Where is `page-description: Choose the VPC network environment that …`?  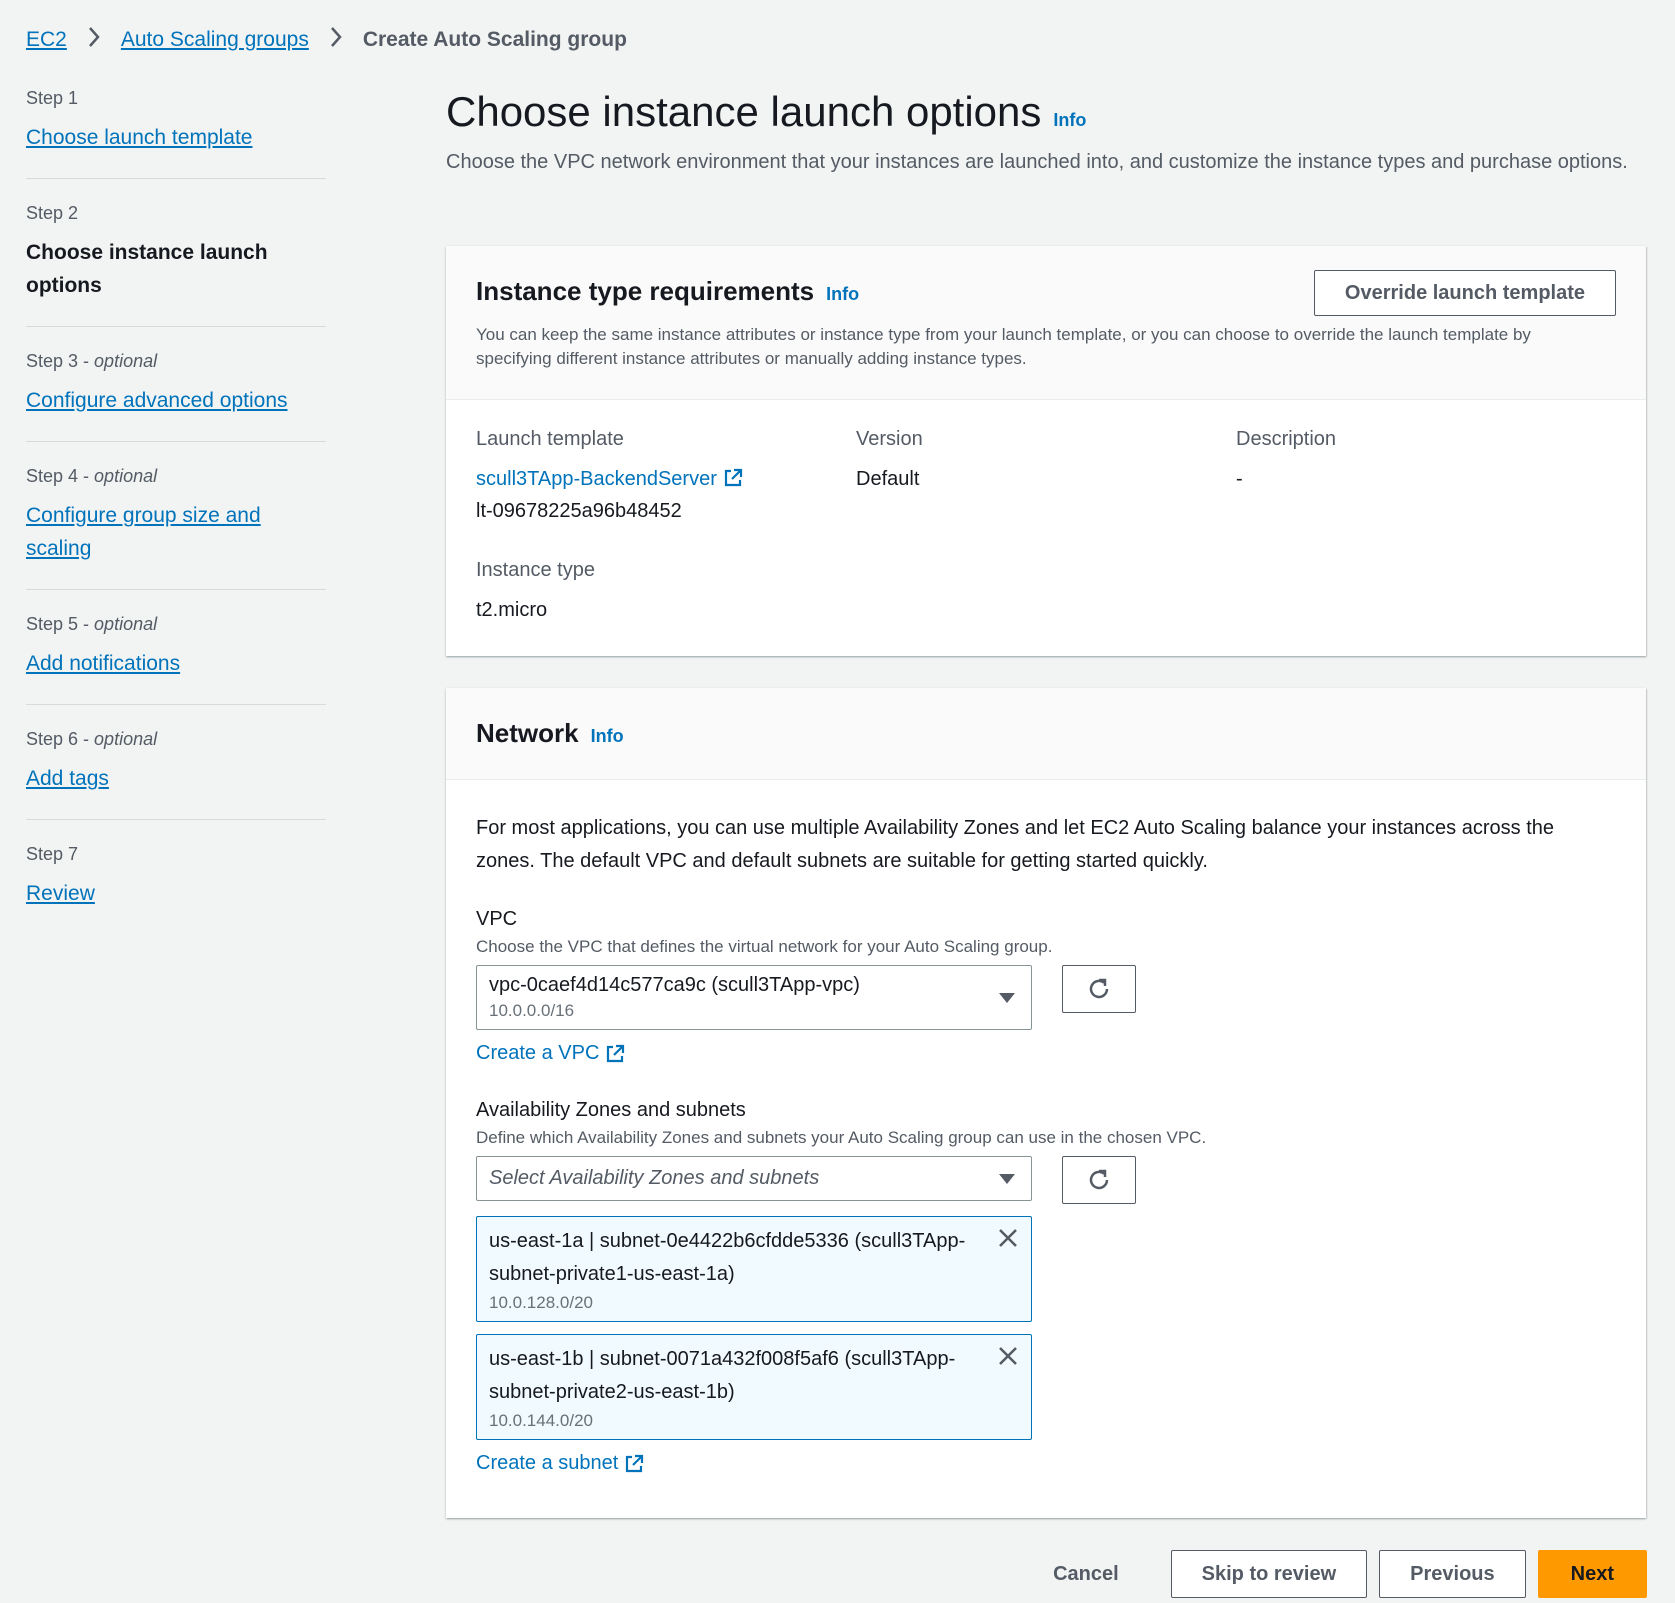 page-description: Choose the VPC network environment that … is located at coordinates (1037, 162).